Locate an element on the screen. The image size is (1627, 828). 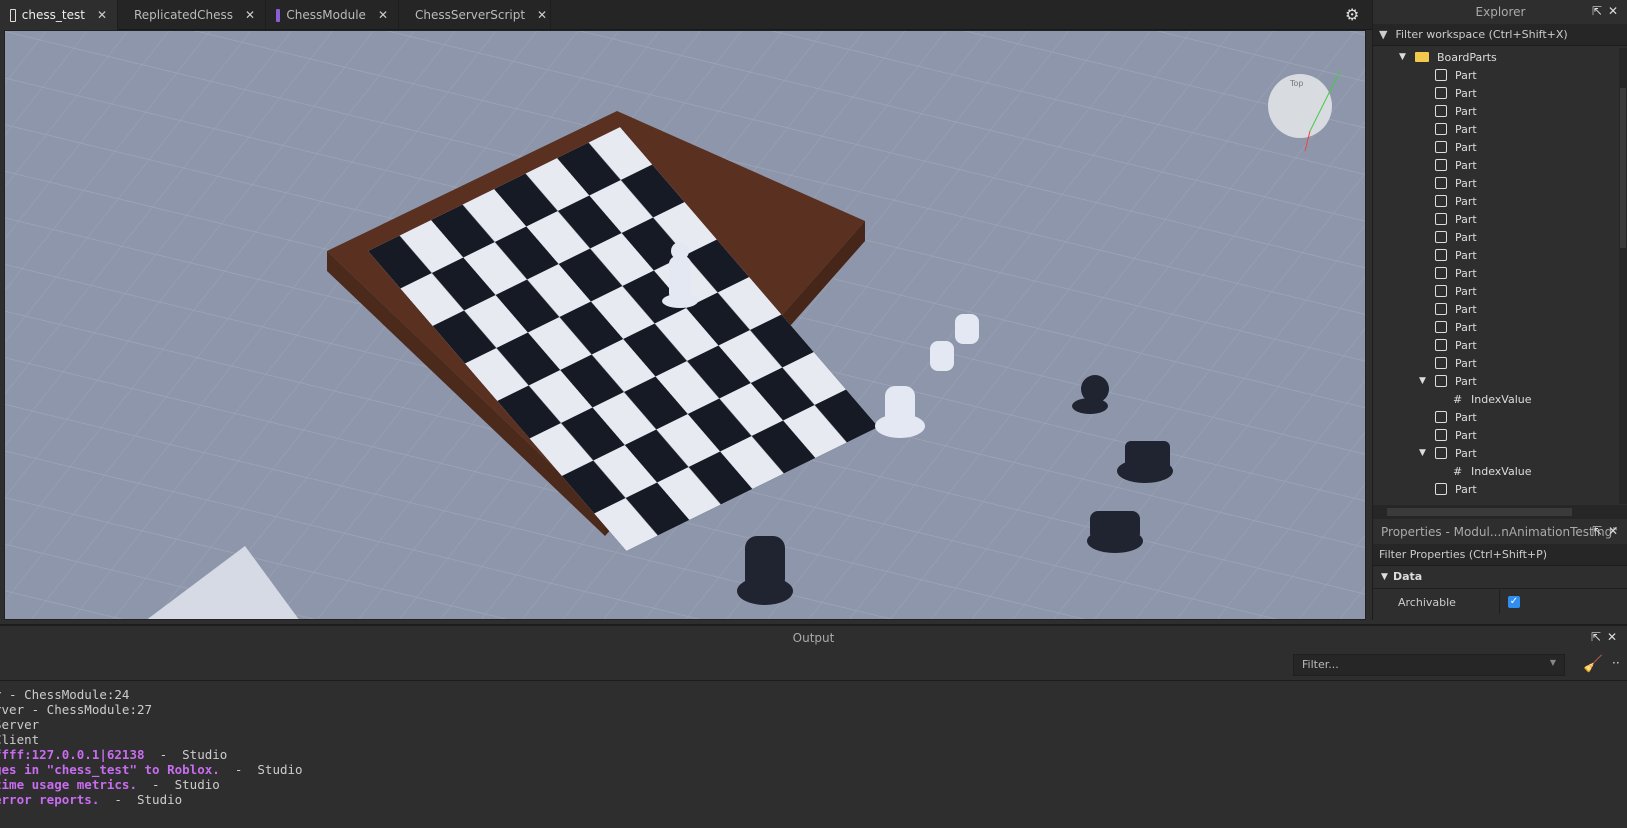
chevron-down-icon: ▼ is located at coordinates (1553, 662).